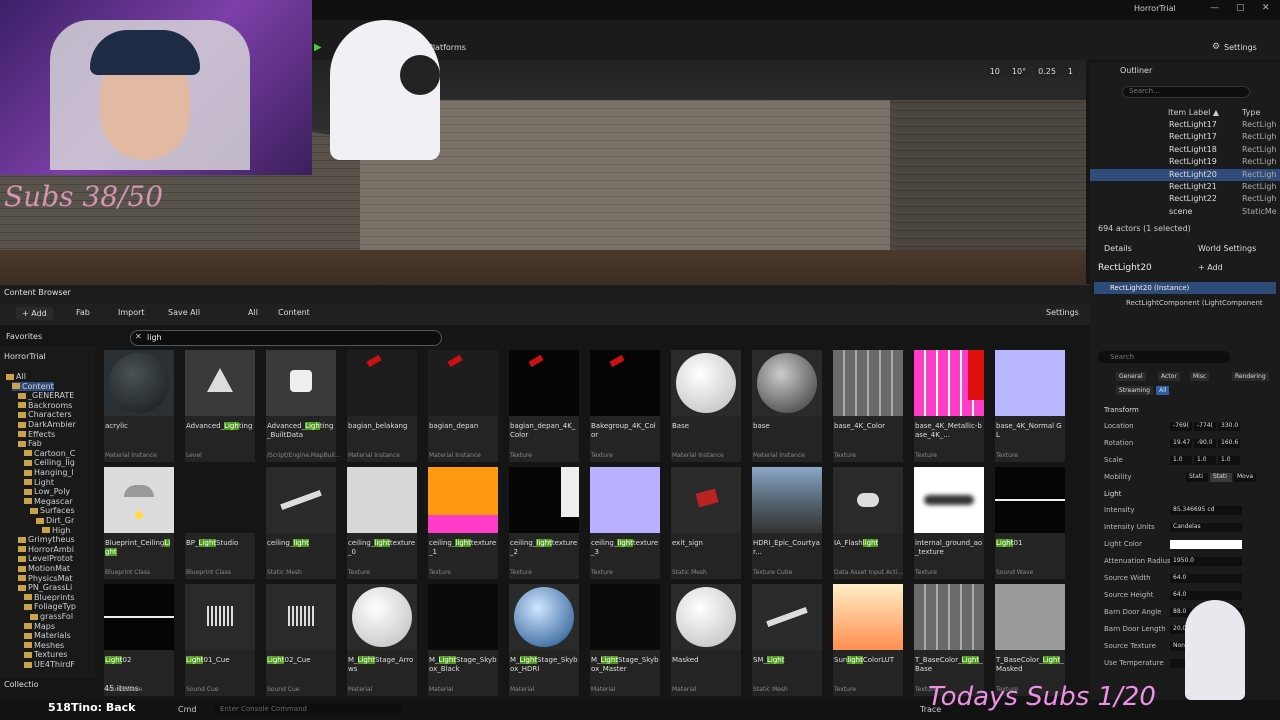 The image size is (1280, 720). I want to click on tree-folder: Effects, so click(36, 434).